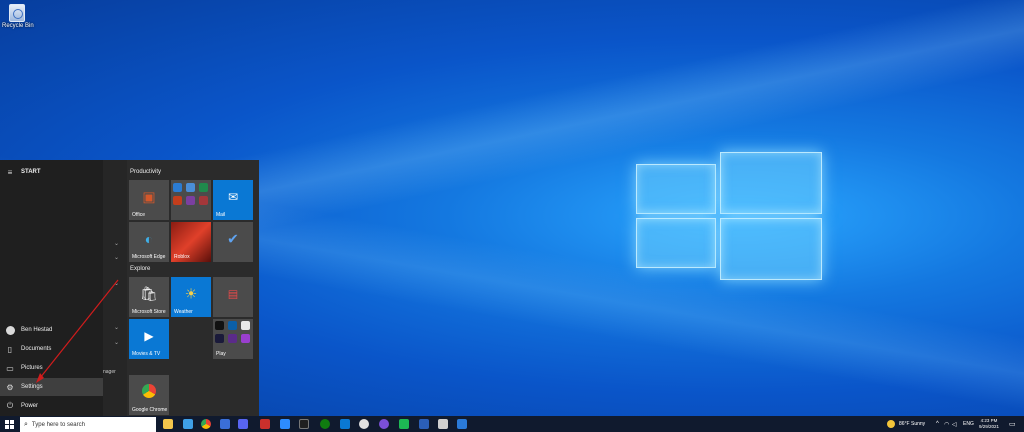  I want to click on language-indicator: ENG, so click(968, 424).